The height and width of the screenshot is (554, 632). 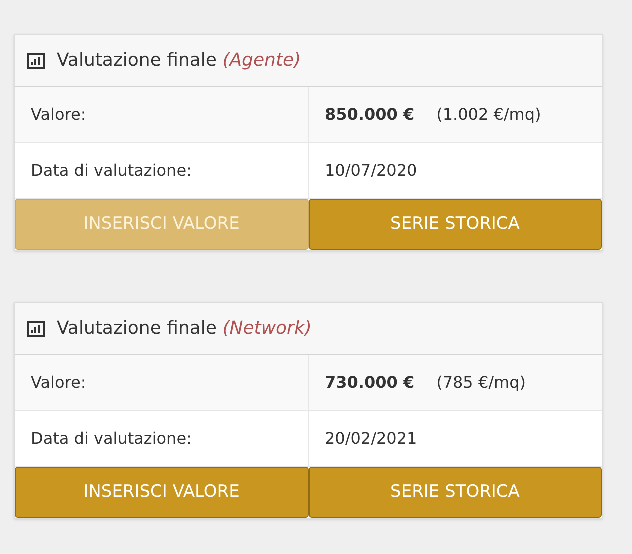 What do you see at coordinates (489, 115) in the screenshot?
I see `price-per-sqm: (1.002 €/mq)` at bounding box center [489, 115].